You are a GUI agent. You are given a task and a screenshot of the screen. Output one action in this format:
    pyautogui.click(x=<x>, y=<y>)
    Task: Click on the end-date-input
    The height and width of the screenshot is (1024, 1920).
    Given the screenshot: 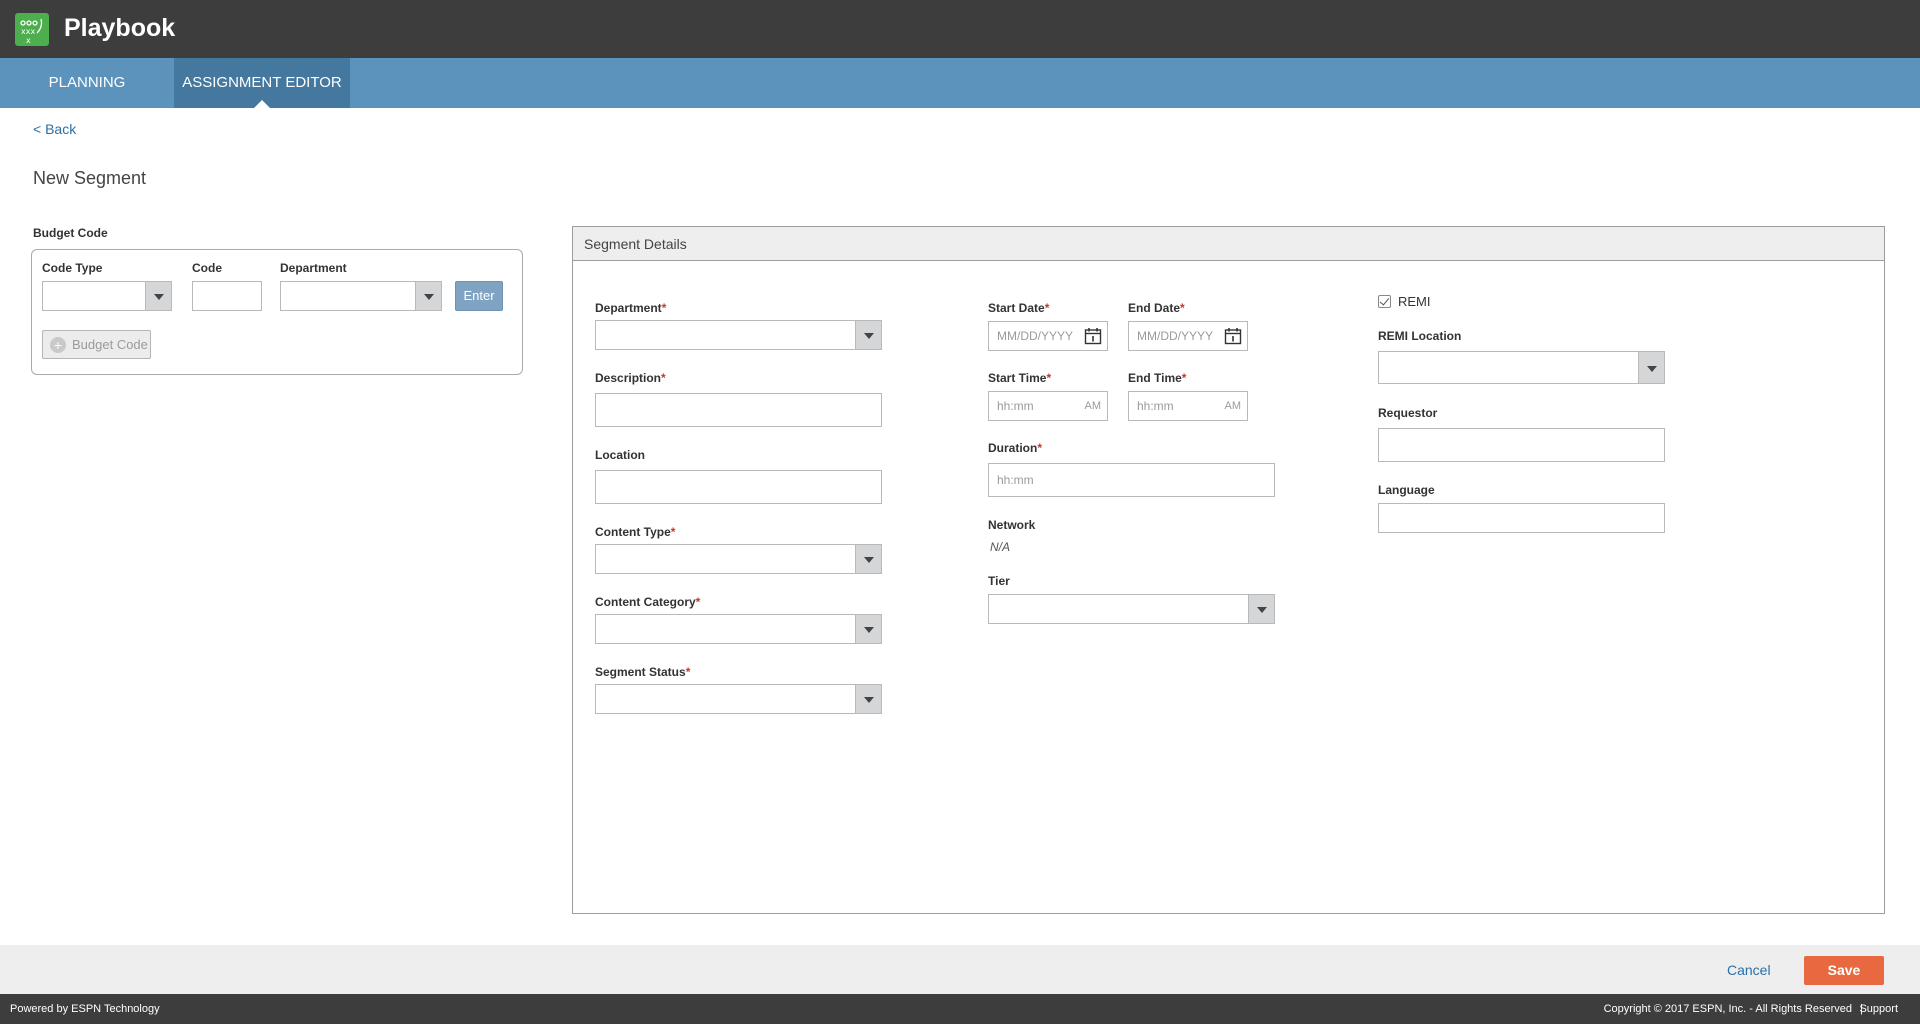 What is the action you would take?
    pyautogui.click(x=1188, y=336)
    